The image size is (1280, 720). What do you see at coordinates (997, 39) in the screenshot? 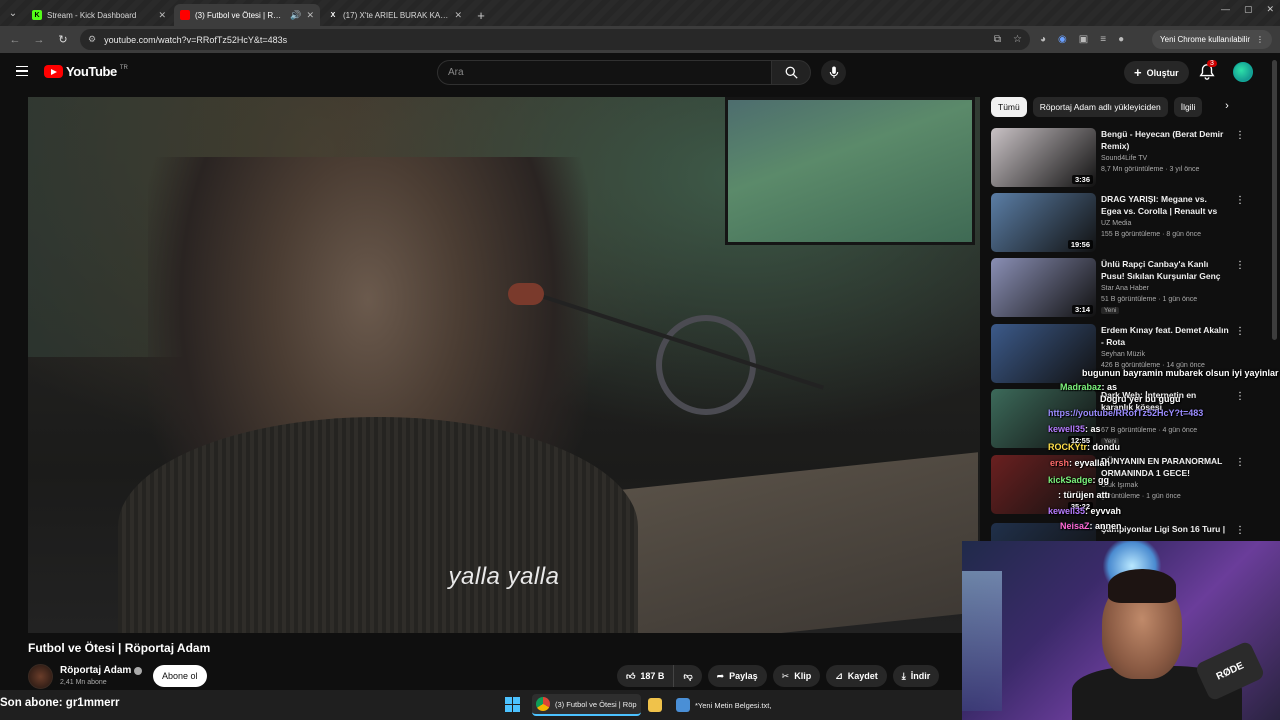
I see `install-icon: ⧉` at bounding box center [997, 39].